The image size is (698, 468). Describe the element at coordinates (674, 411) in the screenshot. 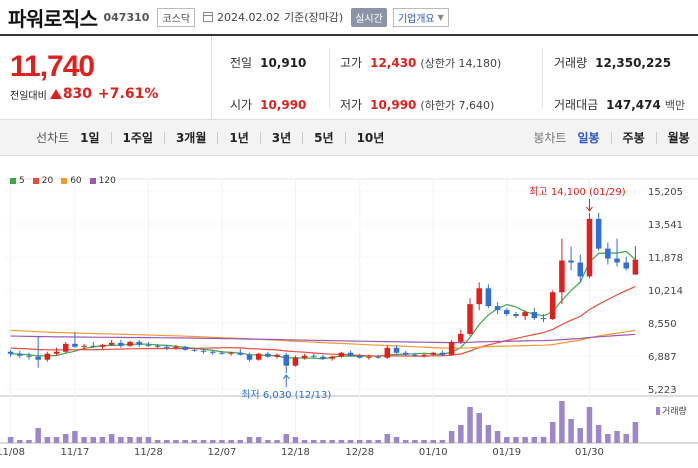

I see `volume-legend-label: 거래량` at that location.